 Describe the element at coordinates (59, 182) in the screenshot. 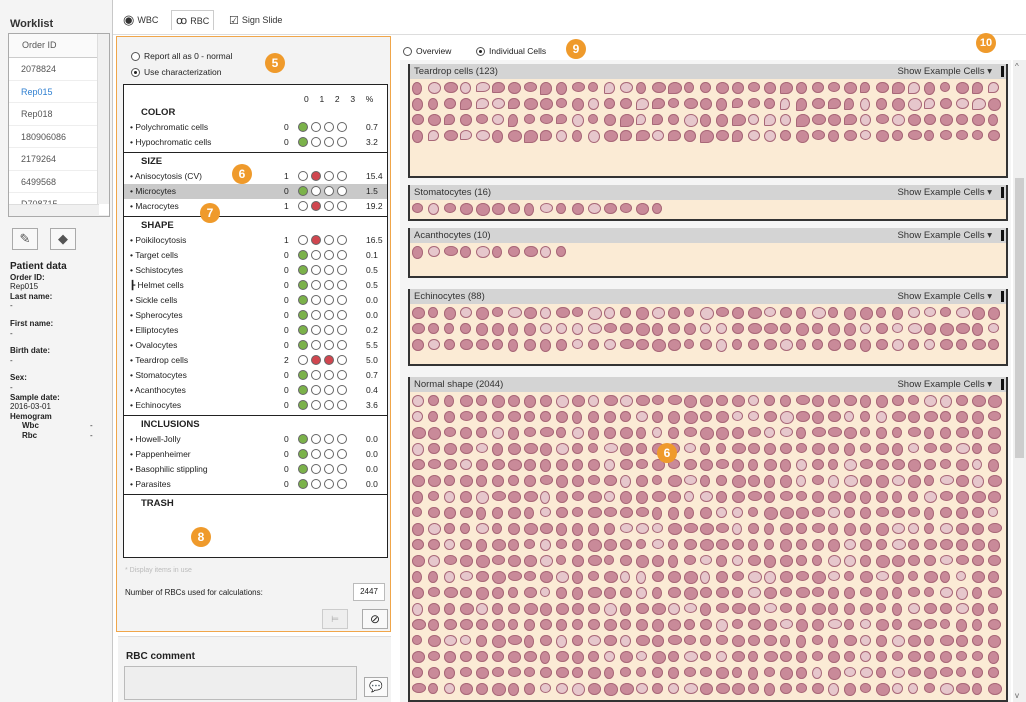

I see `worklist-row: 6499568` at that location.